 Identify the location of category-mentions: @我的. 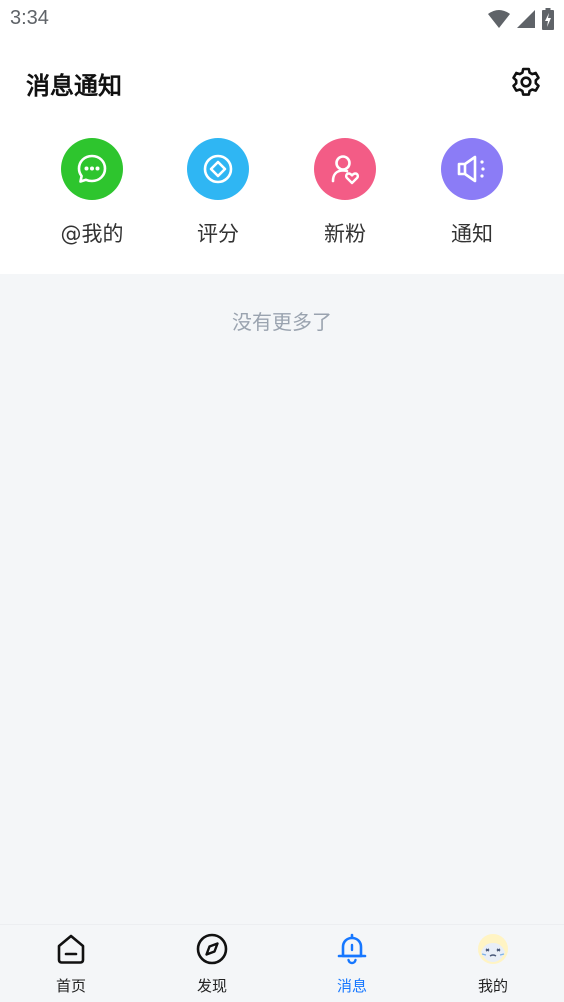
(92, 198).